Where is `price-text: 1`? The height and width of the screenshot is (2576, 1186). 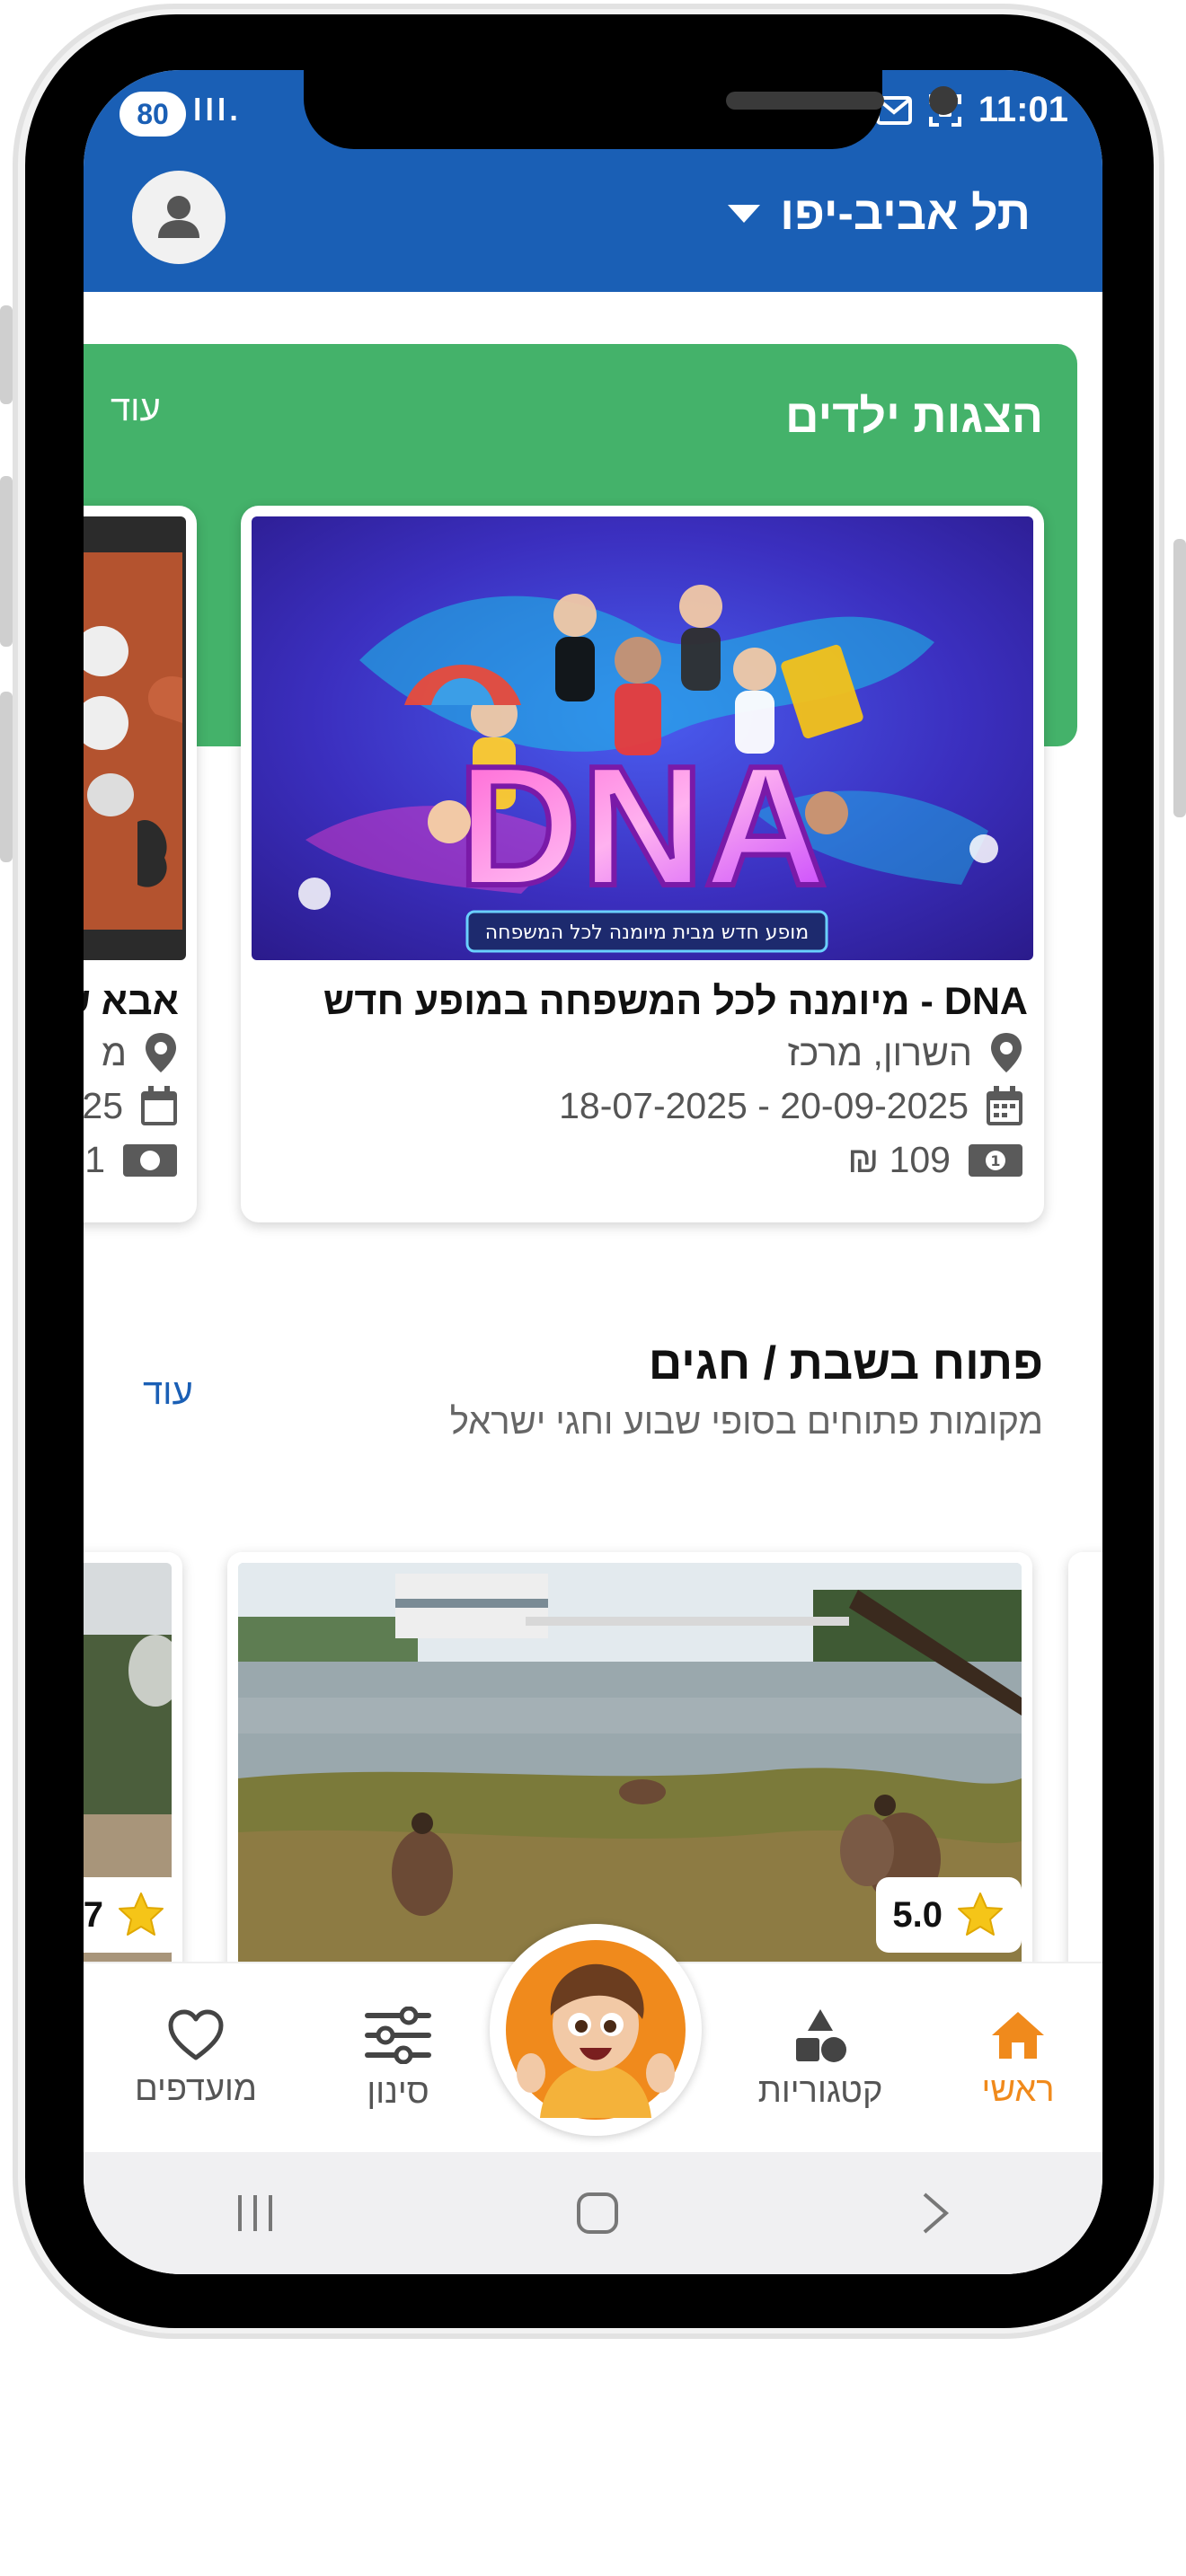
price-text: 1 is located at coordinates (94, 1159).